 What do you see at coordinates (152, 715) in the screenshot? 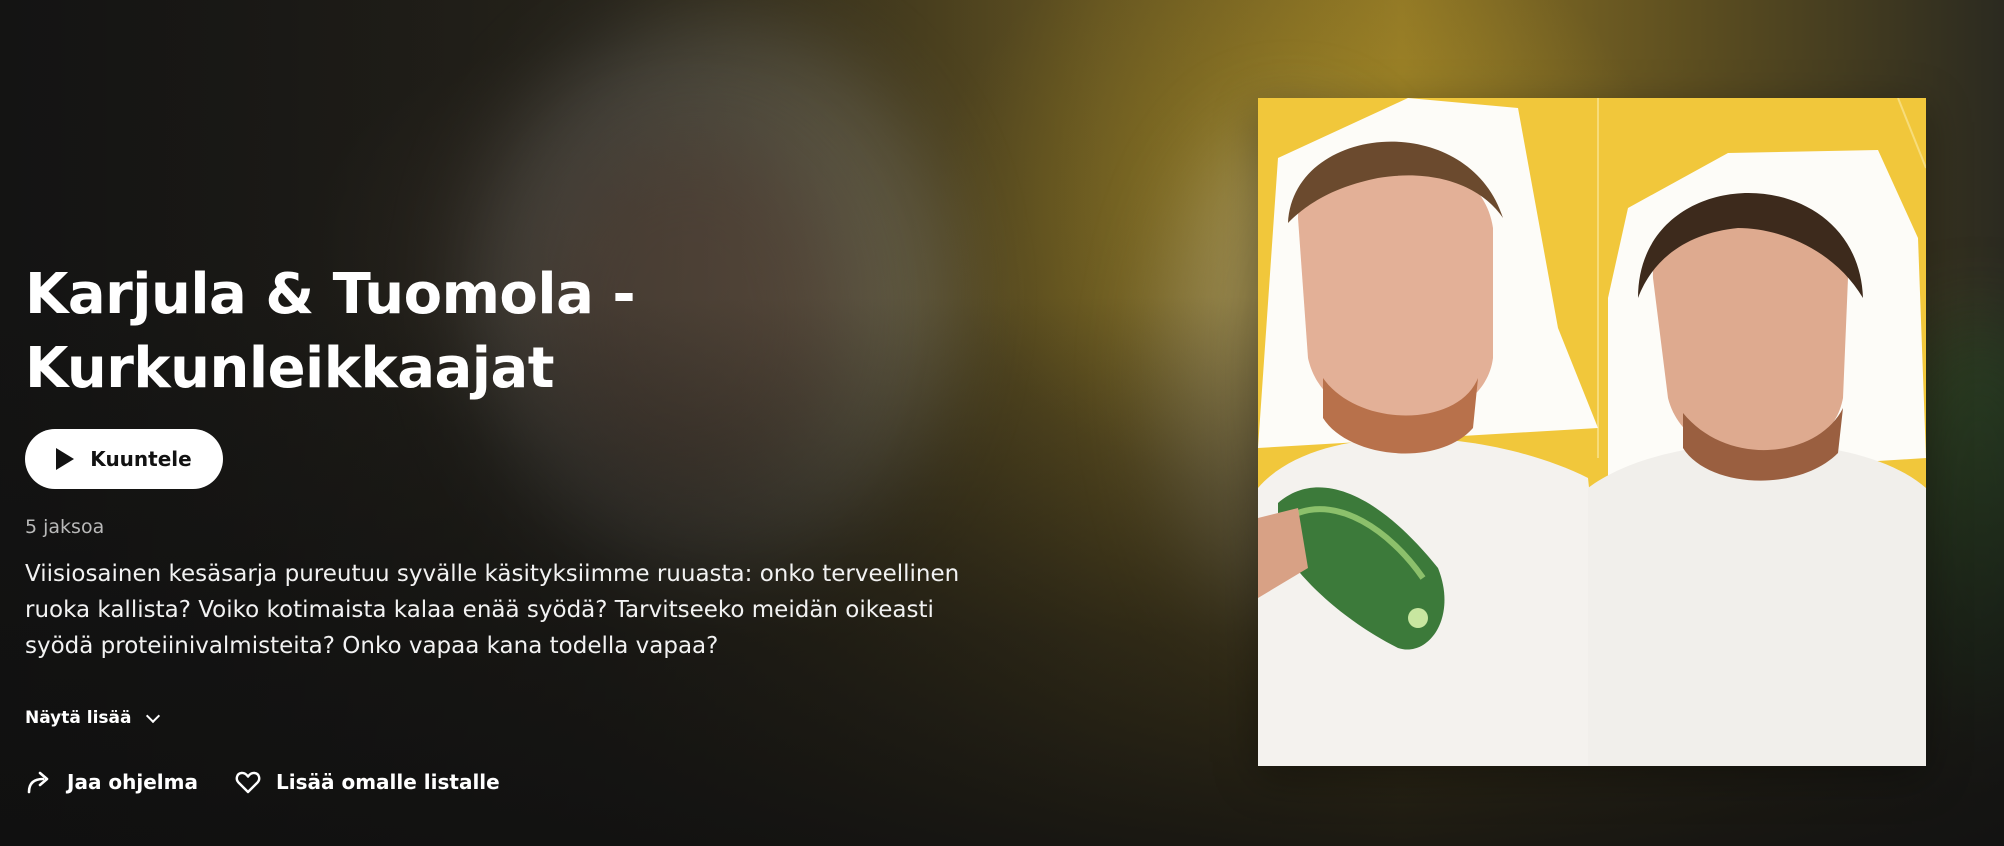
I see `chevron-down-icon` at bounding box center [152, 715].